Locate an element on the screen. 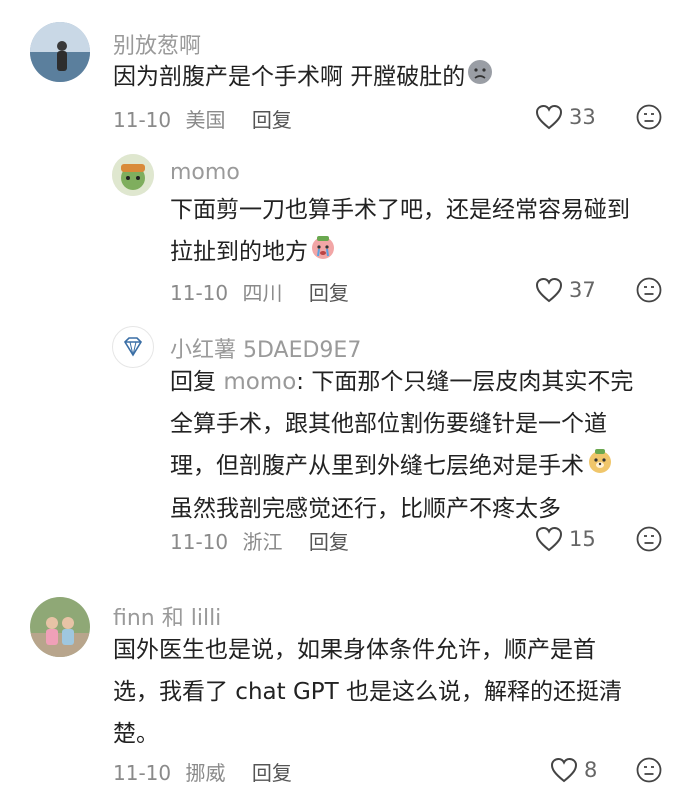 The image size is (690, 810). comment-text: 下面剪一刀也算手术了吧，还是经常容易碰到 拉扯到的地方 is located at coordinates (400, 231).